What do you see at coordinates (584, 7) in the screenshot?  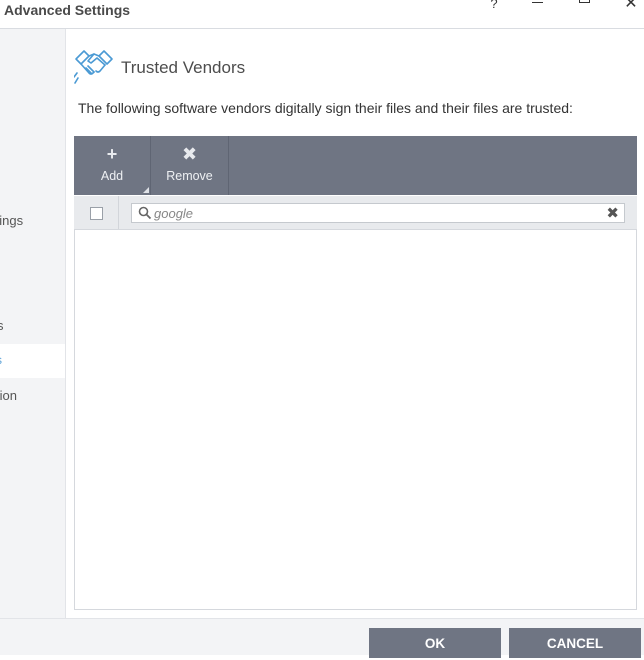 I see `maximize-button` at bounding box center [584, 7].